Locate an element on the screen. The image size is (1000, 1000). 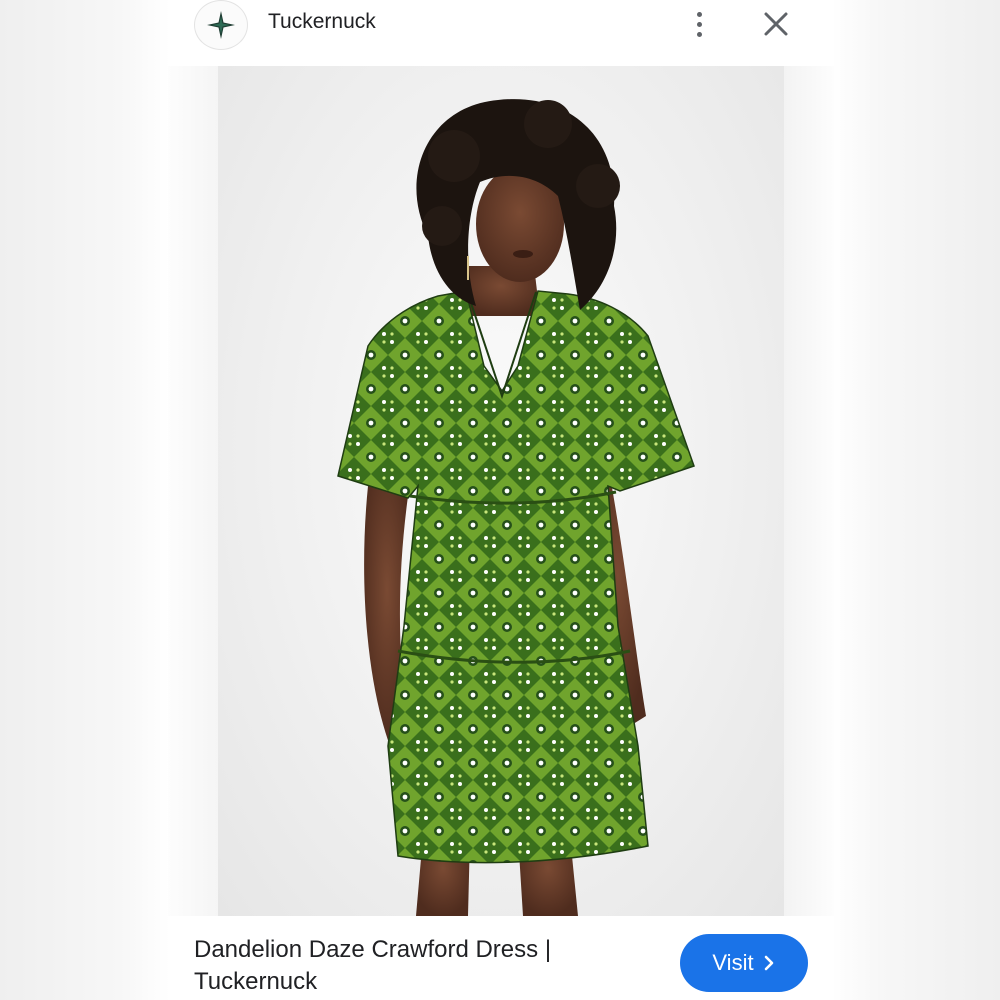
image-backdrop-left is located at coordinates (193, 491).